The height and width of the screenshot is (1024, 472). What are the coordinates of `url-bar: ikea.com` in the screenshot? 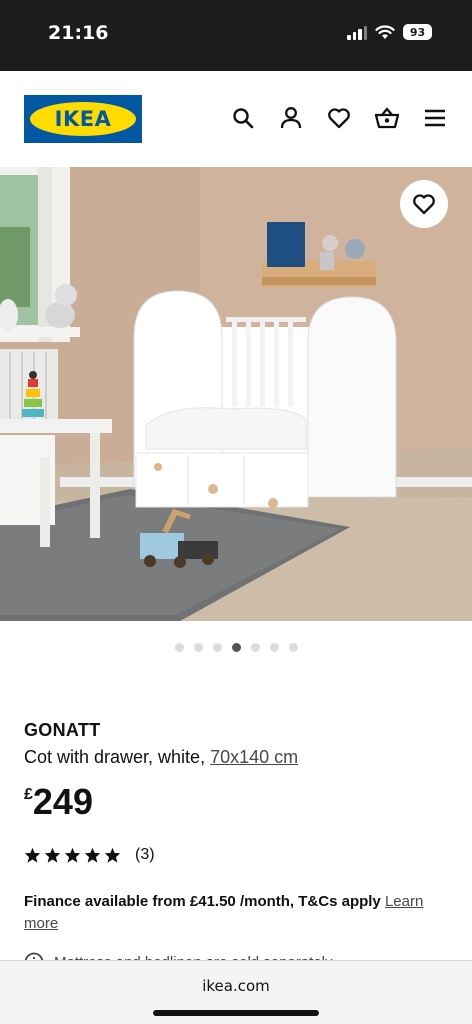 It's located at (236, 986).